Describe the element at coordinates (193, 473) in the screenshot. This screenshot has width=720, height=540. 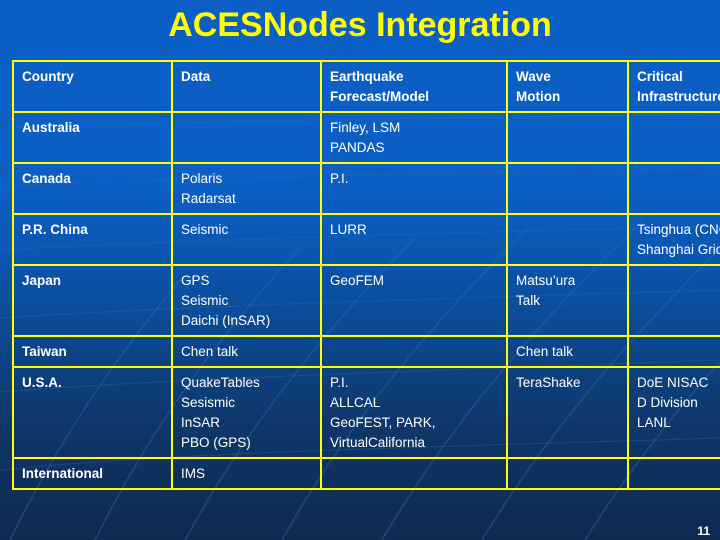
I see `cell-line: IMS` at that location.